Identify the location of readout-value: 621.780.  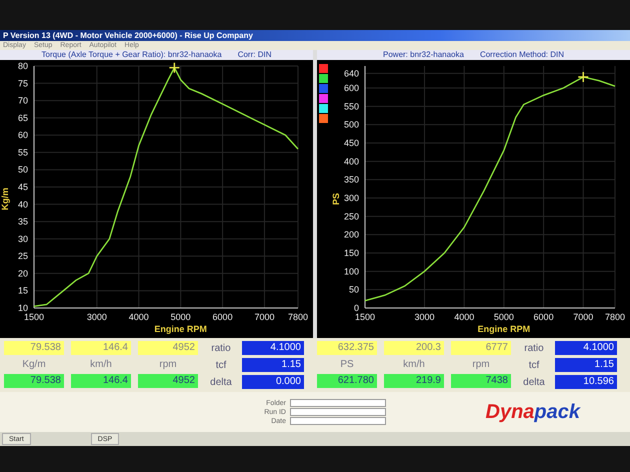
(347, 381).